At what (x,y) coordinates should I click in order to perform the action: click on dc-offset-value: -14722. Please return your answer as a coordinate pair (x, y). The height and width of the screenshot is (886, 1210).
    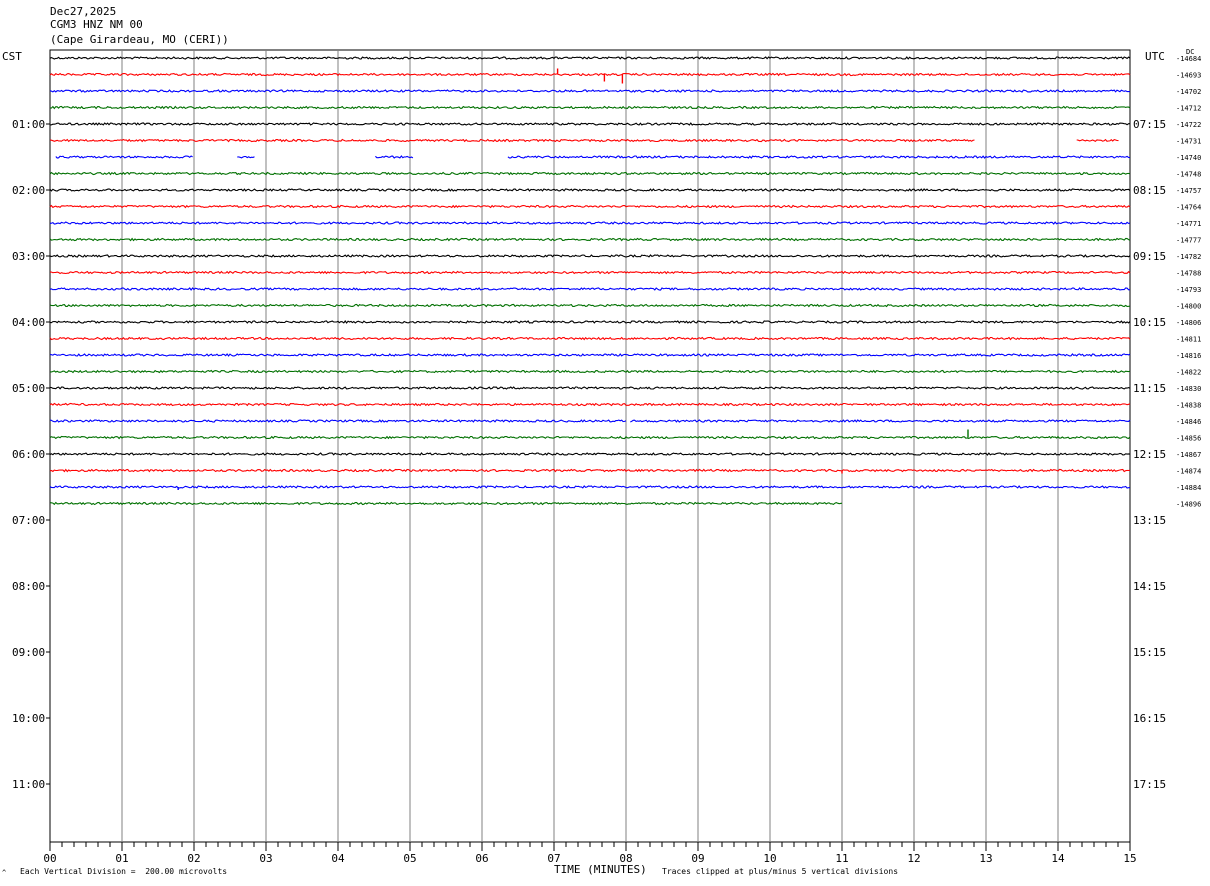
    Looking at the image, I should click on (1188, 125).